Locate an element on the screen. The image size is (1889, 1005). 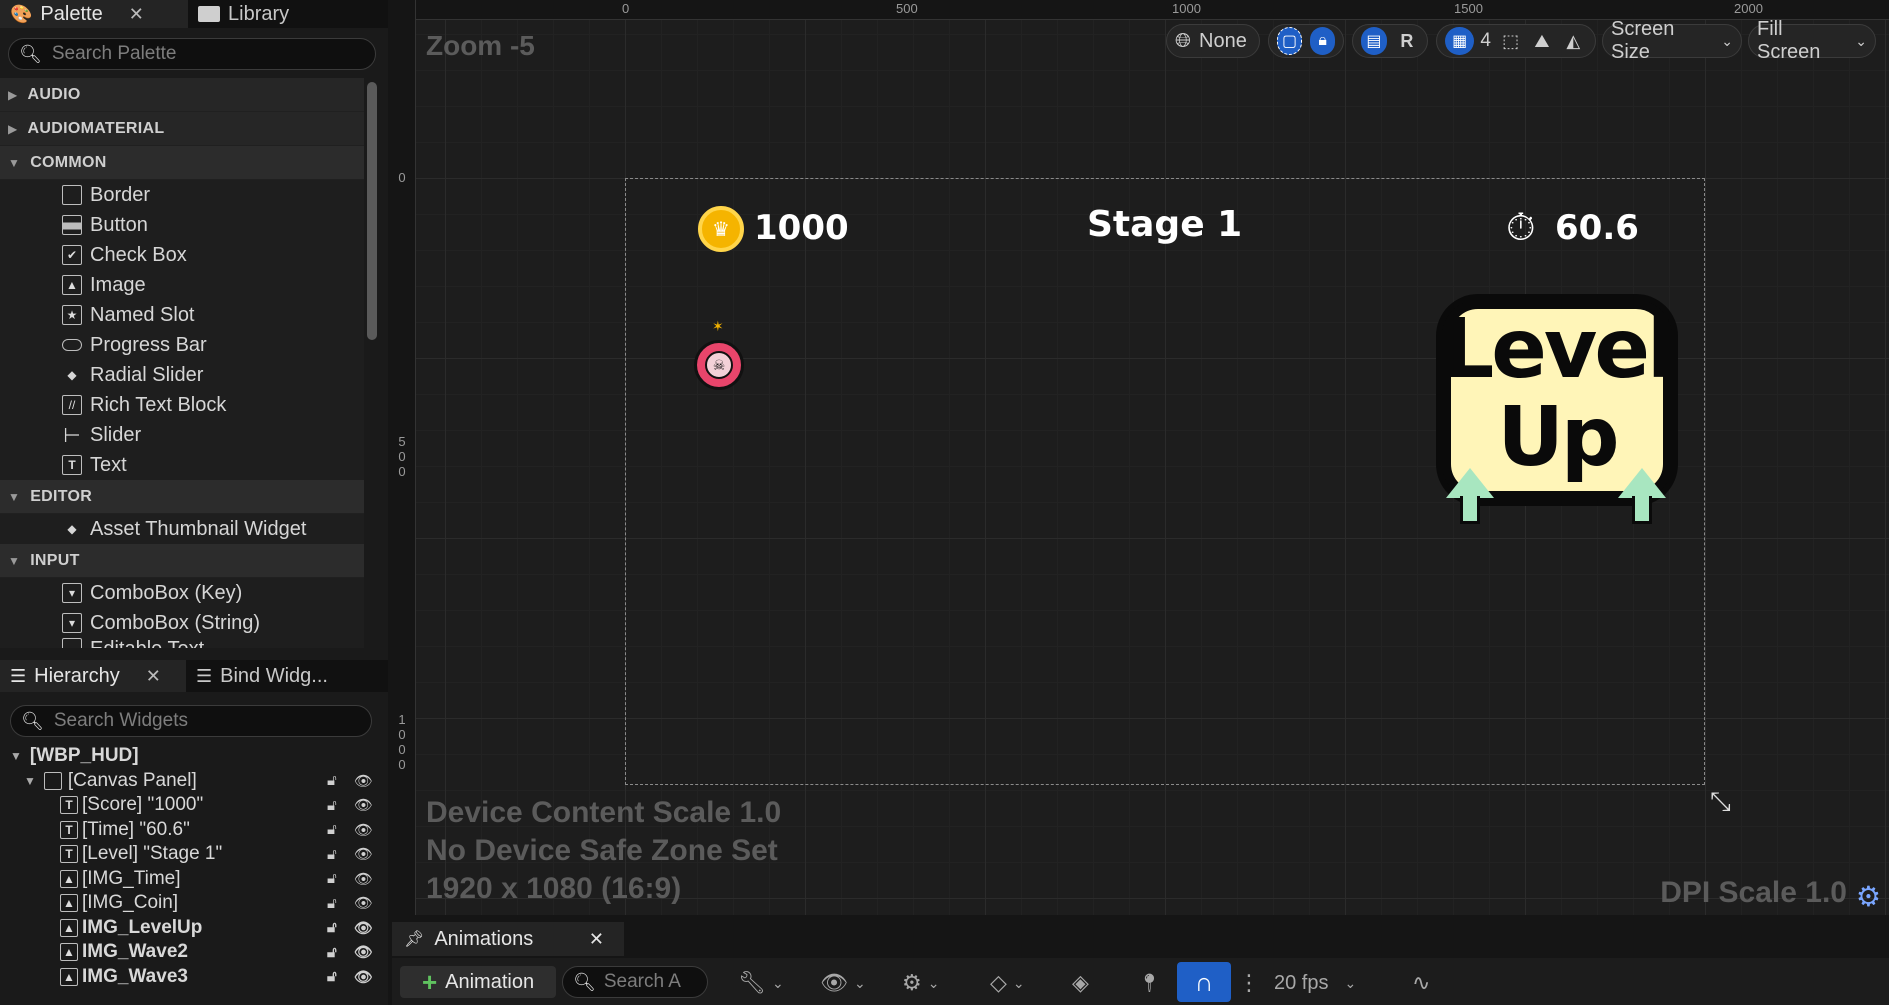
text-icon: T is located at coordinates (69, 854).